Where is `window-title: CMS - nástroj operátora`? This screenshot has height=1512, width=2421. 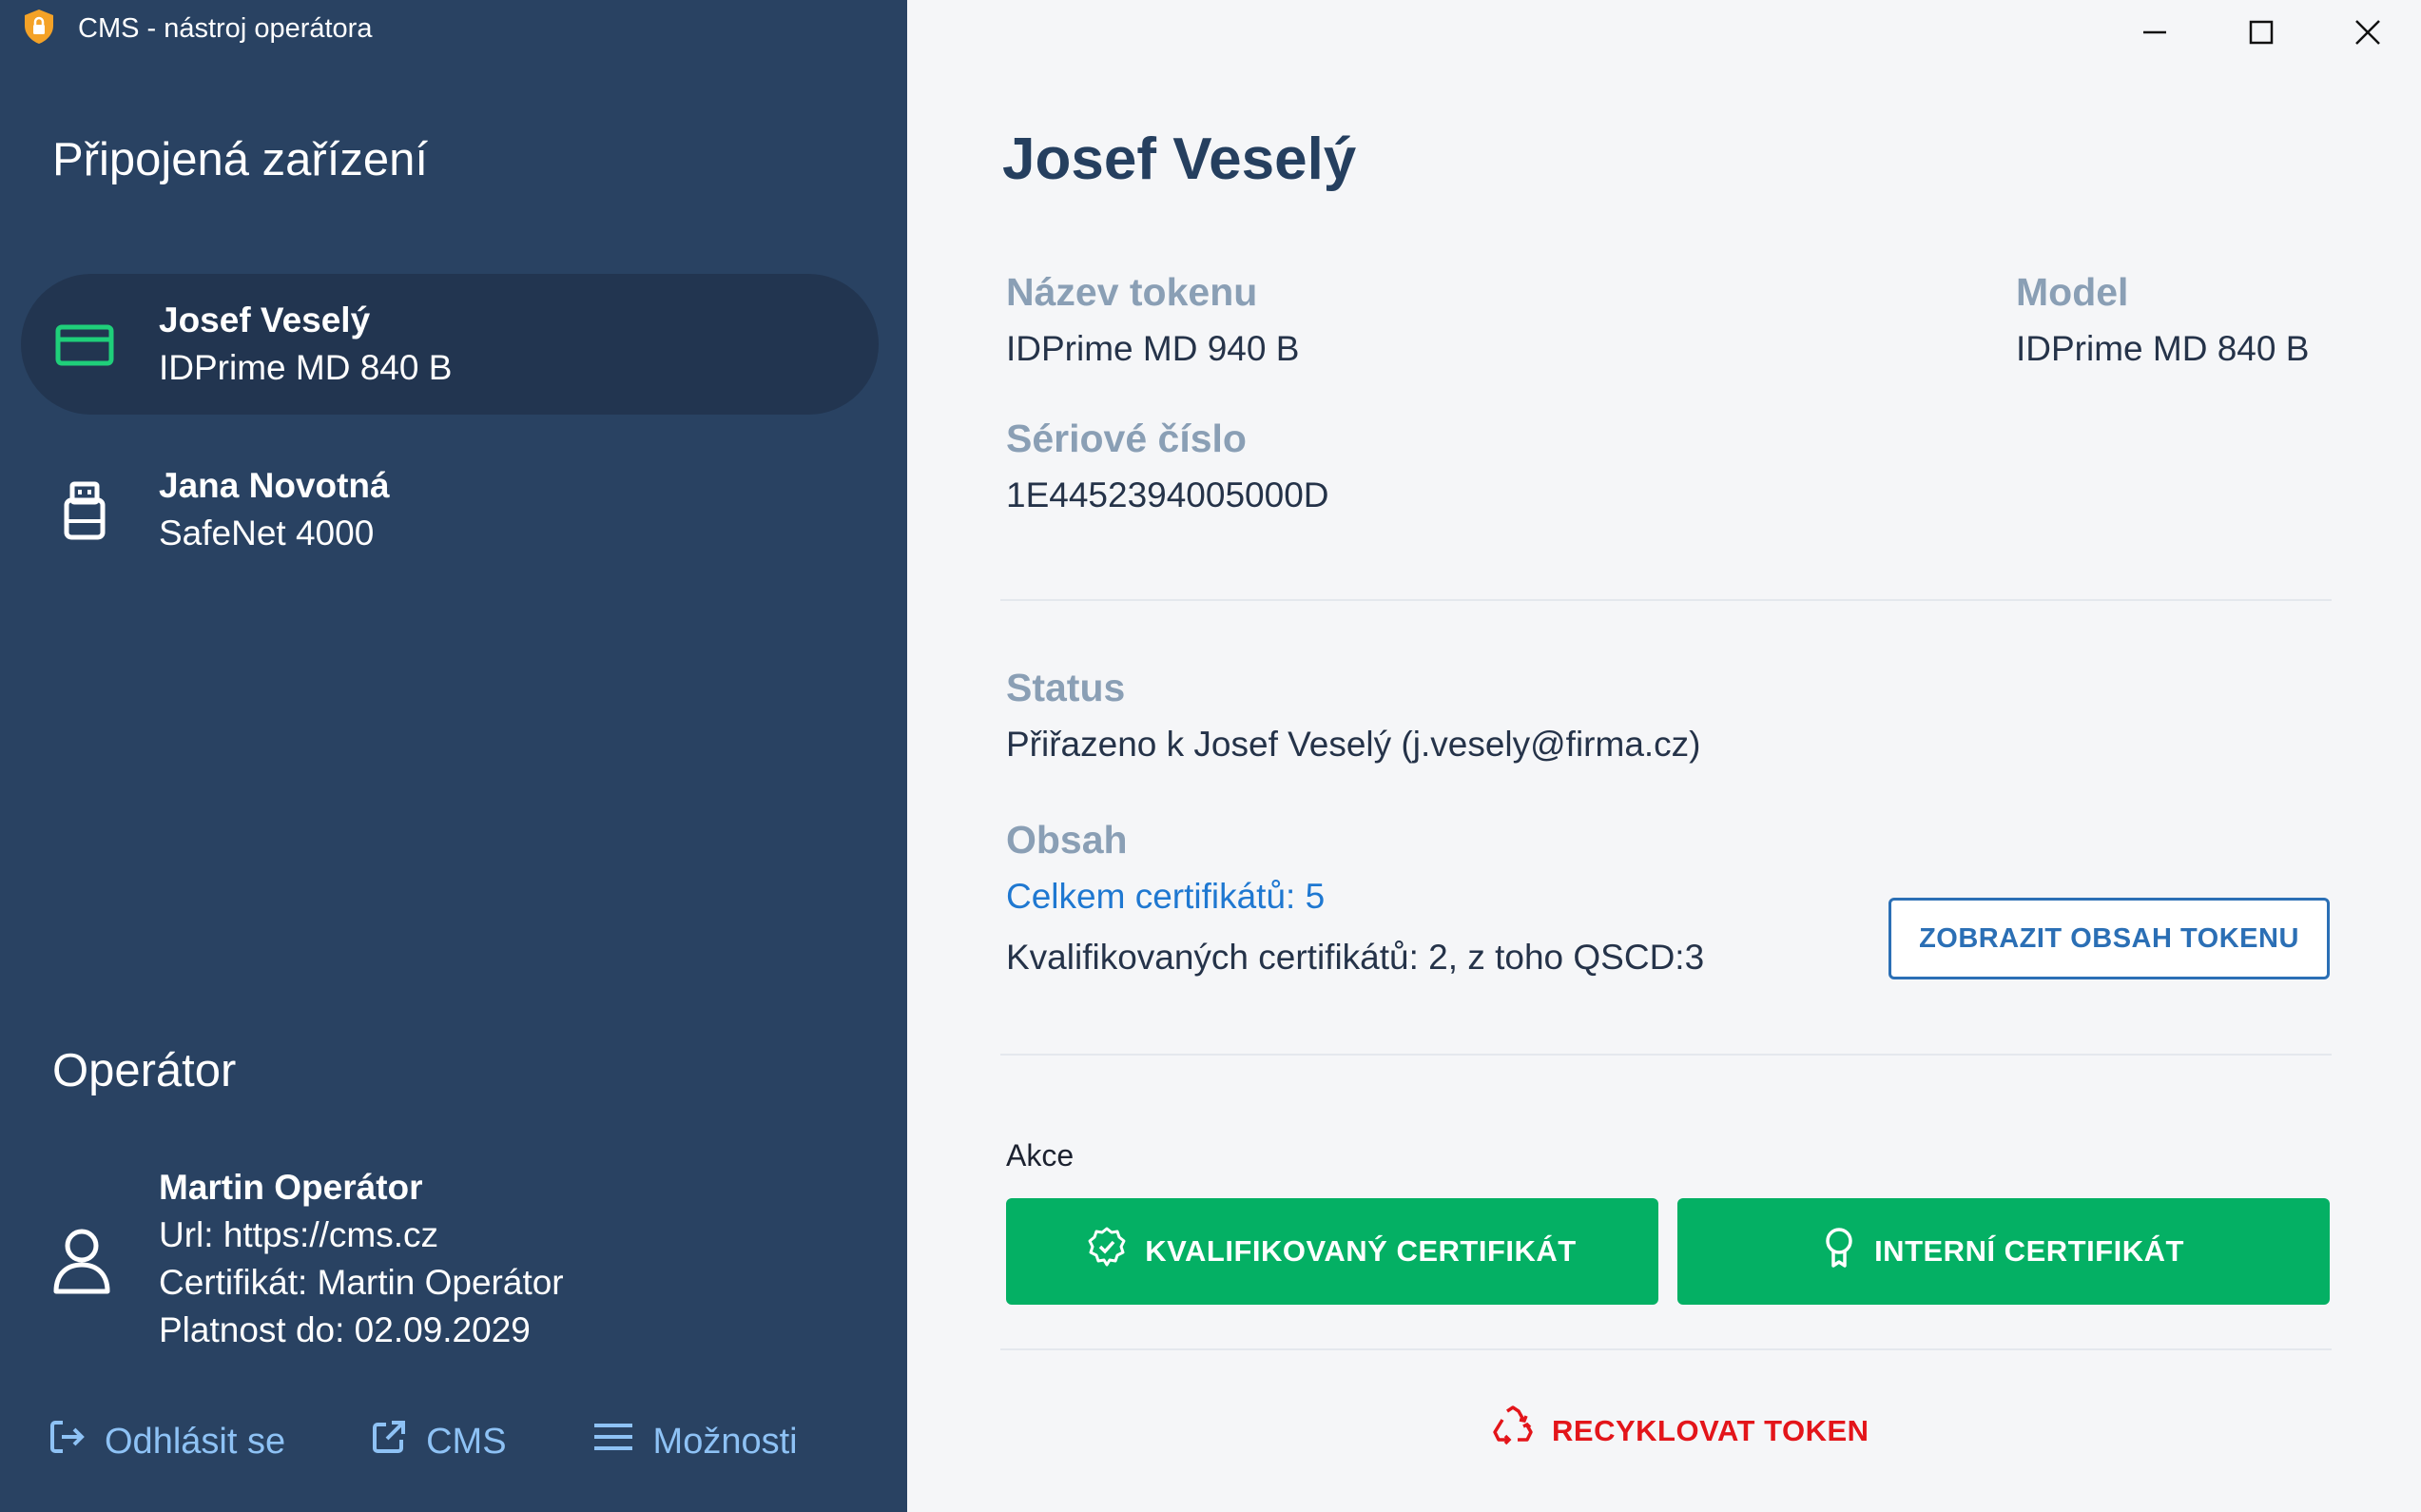 window-title: CMS - nástroj operátora is located at coordinates (225, 28).